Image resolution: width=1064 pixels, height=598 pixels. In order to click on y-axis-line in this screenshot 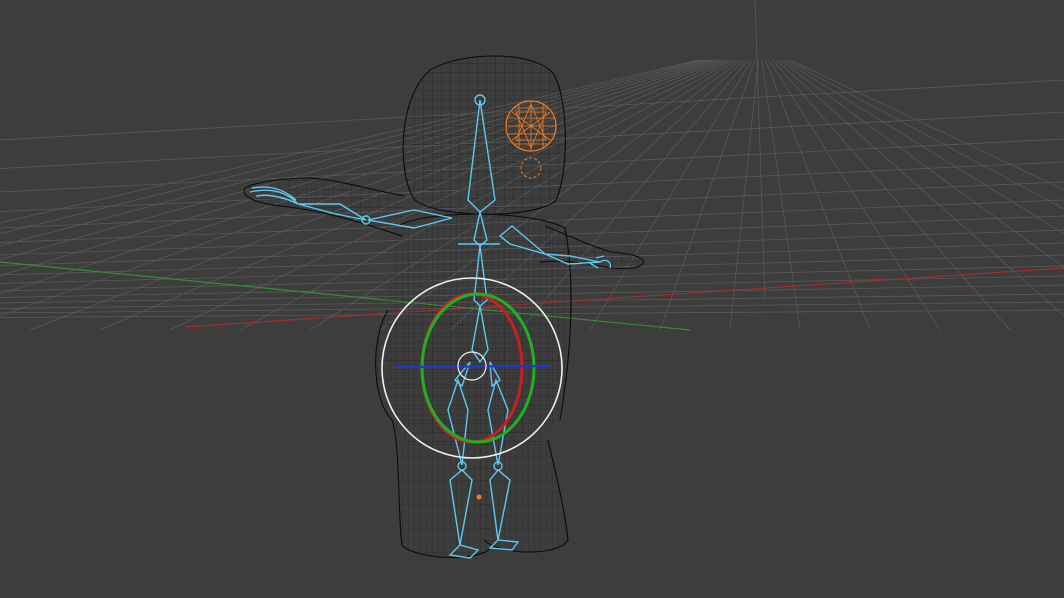, I will do `click(345, 296)`.